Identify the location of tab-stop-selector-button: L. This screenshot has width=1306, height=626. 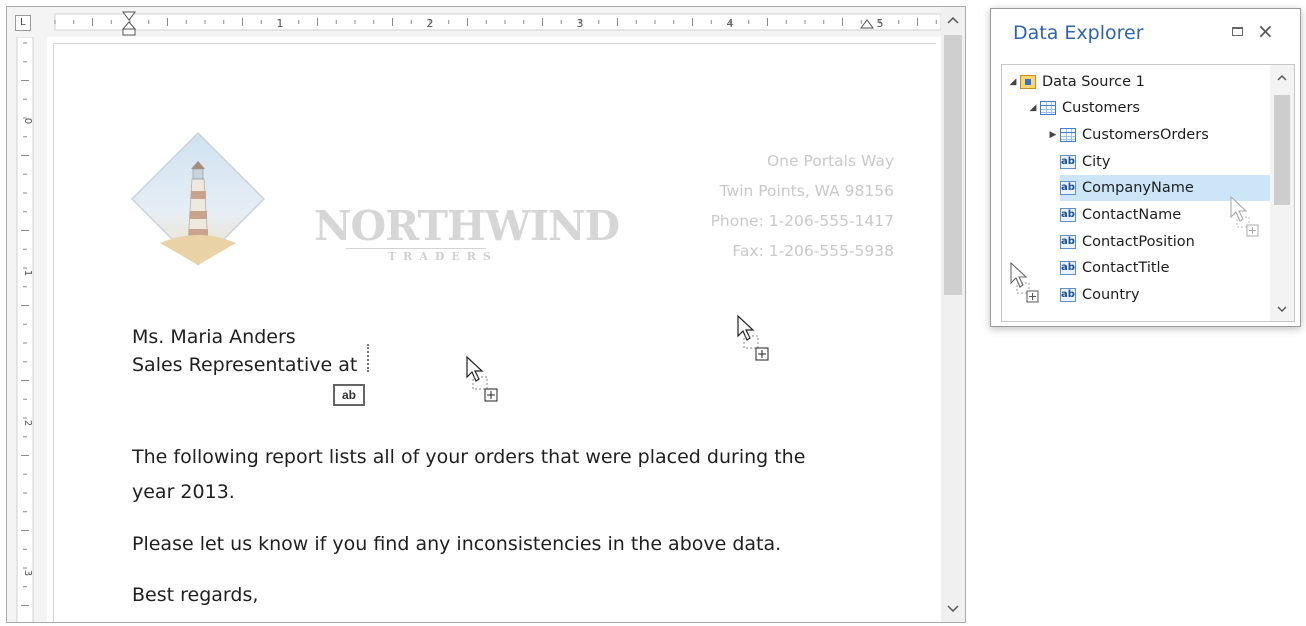
(23, 23).